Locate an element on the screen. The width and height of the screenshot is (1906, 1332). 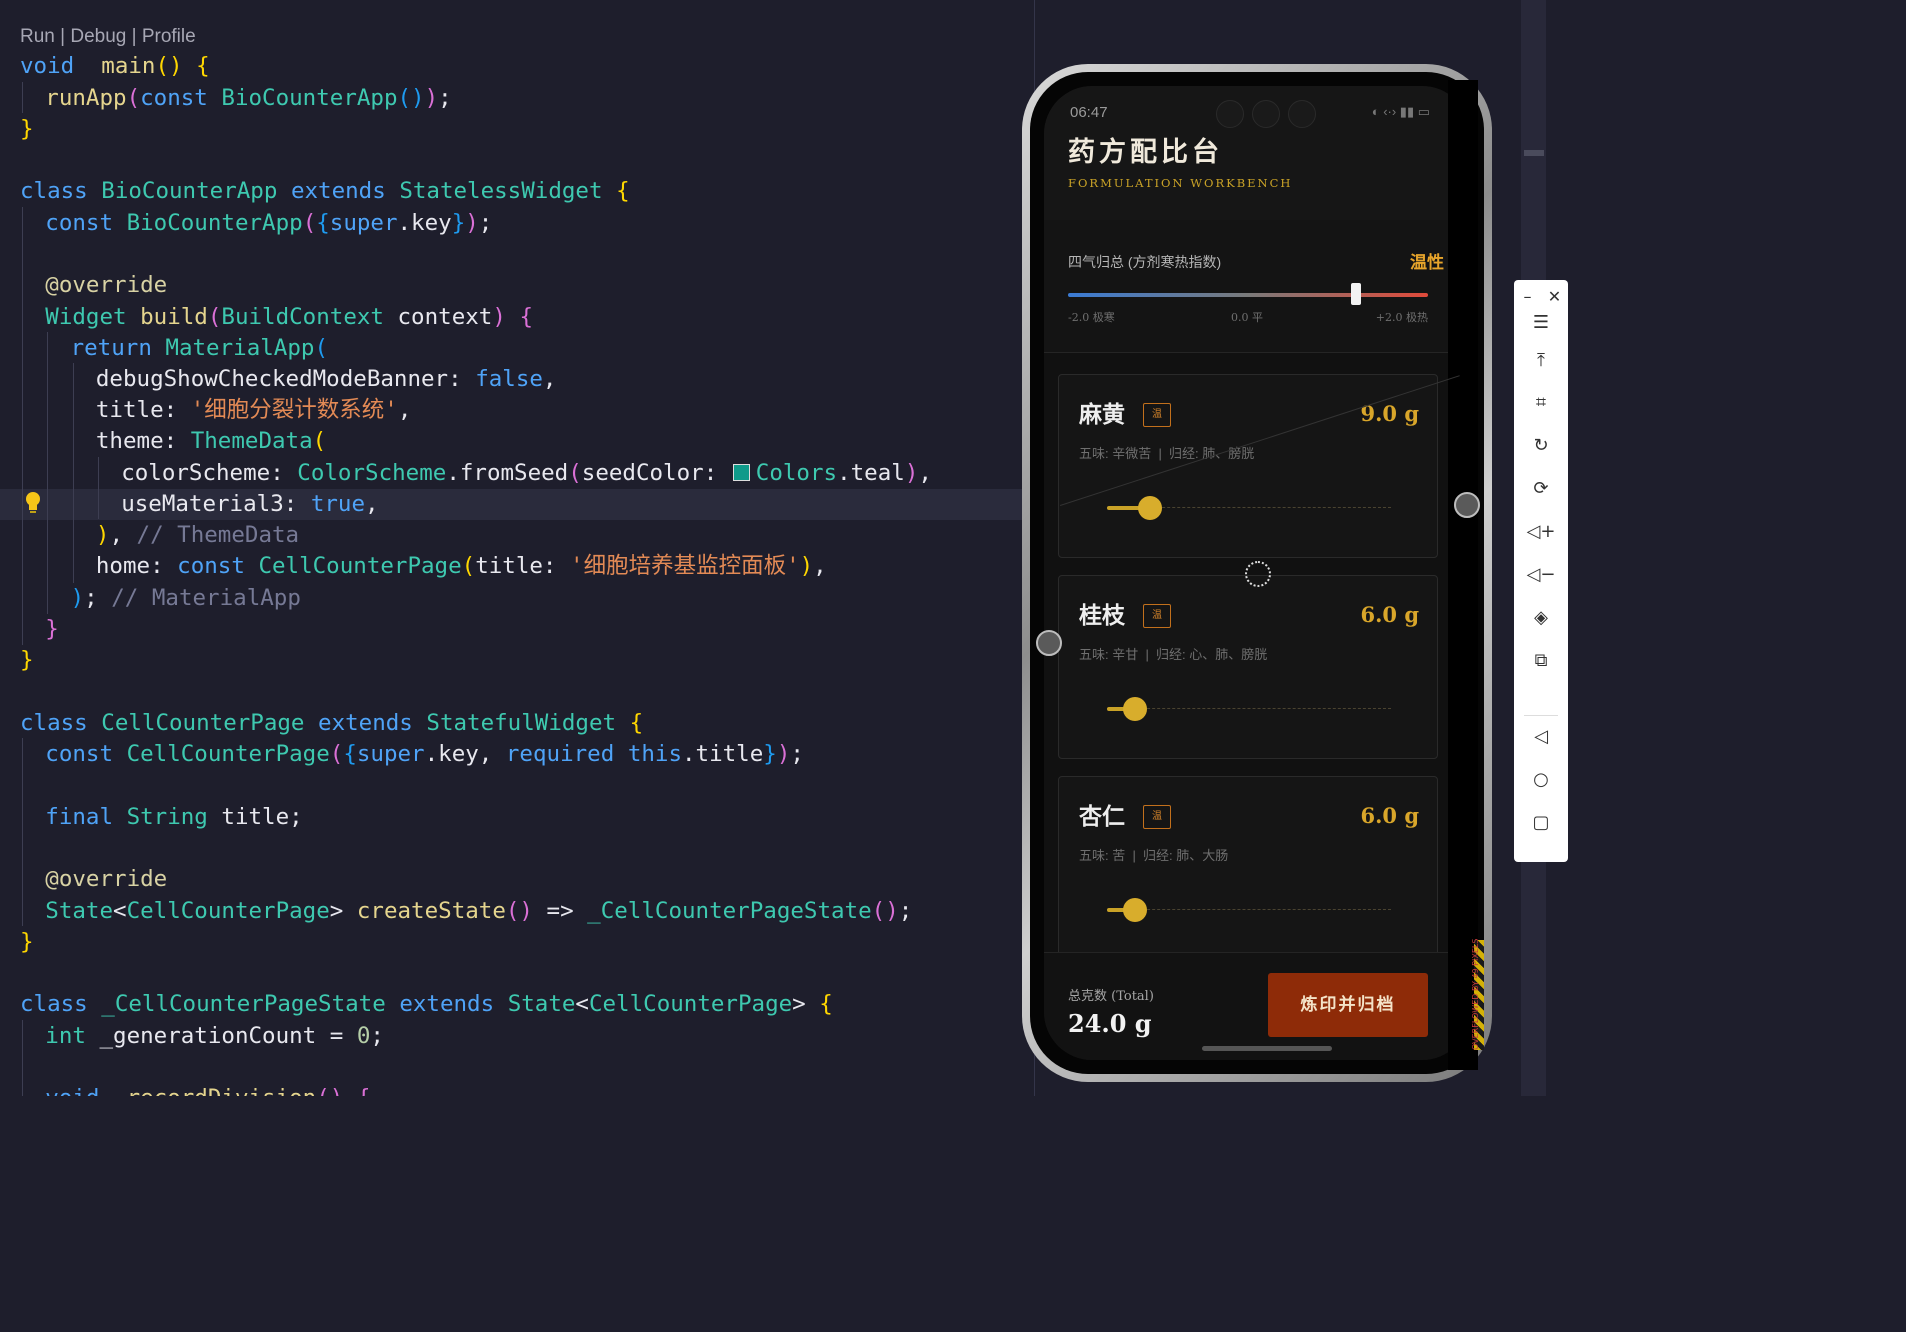
code-token: _generationCount = is located at coordinates (221, 1036).